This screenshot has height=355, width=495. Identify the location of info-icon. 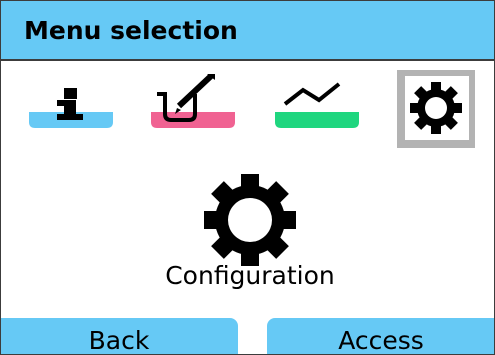
(71, 108).